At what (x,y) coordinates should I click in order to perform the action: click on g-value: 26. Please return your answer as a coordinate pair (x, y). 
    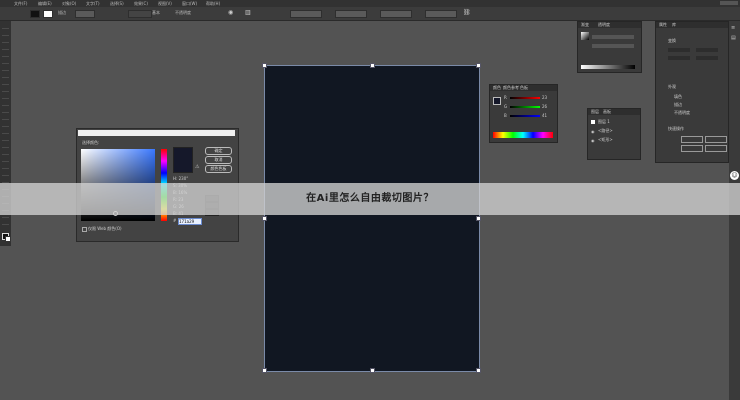
    Looking at the image, I should click on (544, 106).